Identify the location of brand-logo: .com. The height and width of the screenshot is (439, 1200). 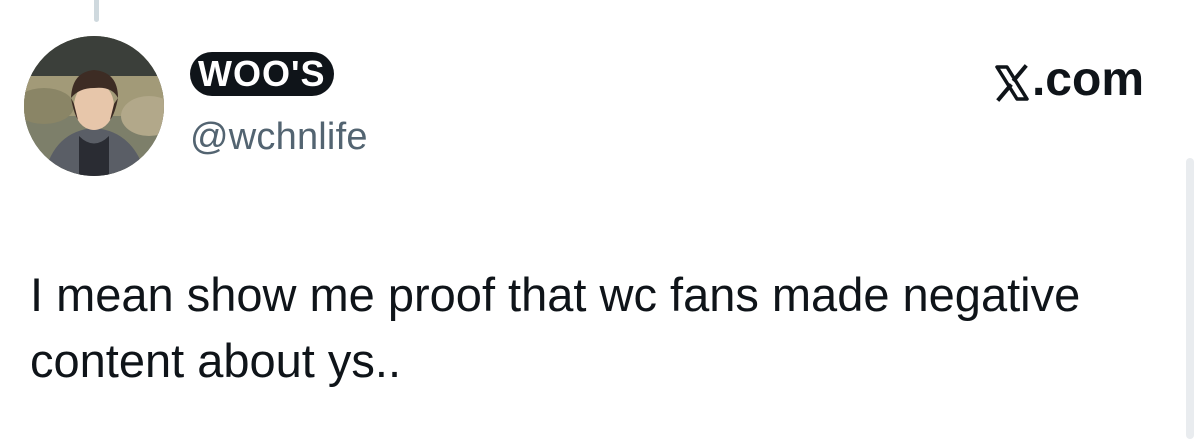
(1069, 79).